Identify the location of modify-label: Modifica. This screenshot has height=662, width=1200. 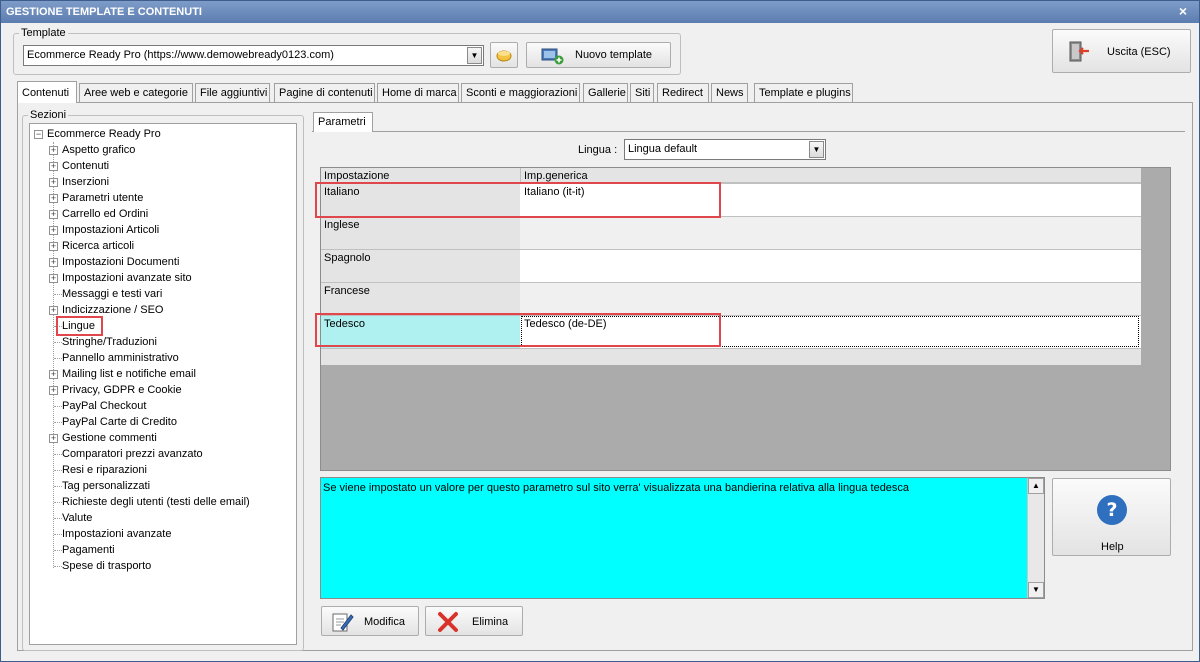
(384, 622).